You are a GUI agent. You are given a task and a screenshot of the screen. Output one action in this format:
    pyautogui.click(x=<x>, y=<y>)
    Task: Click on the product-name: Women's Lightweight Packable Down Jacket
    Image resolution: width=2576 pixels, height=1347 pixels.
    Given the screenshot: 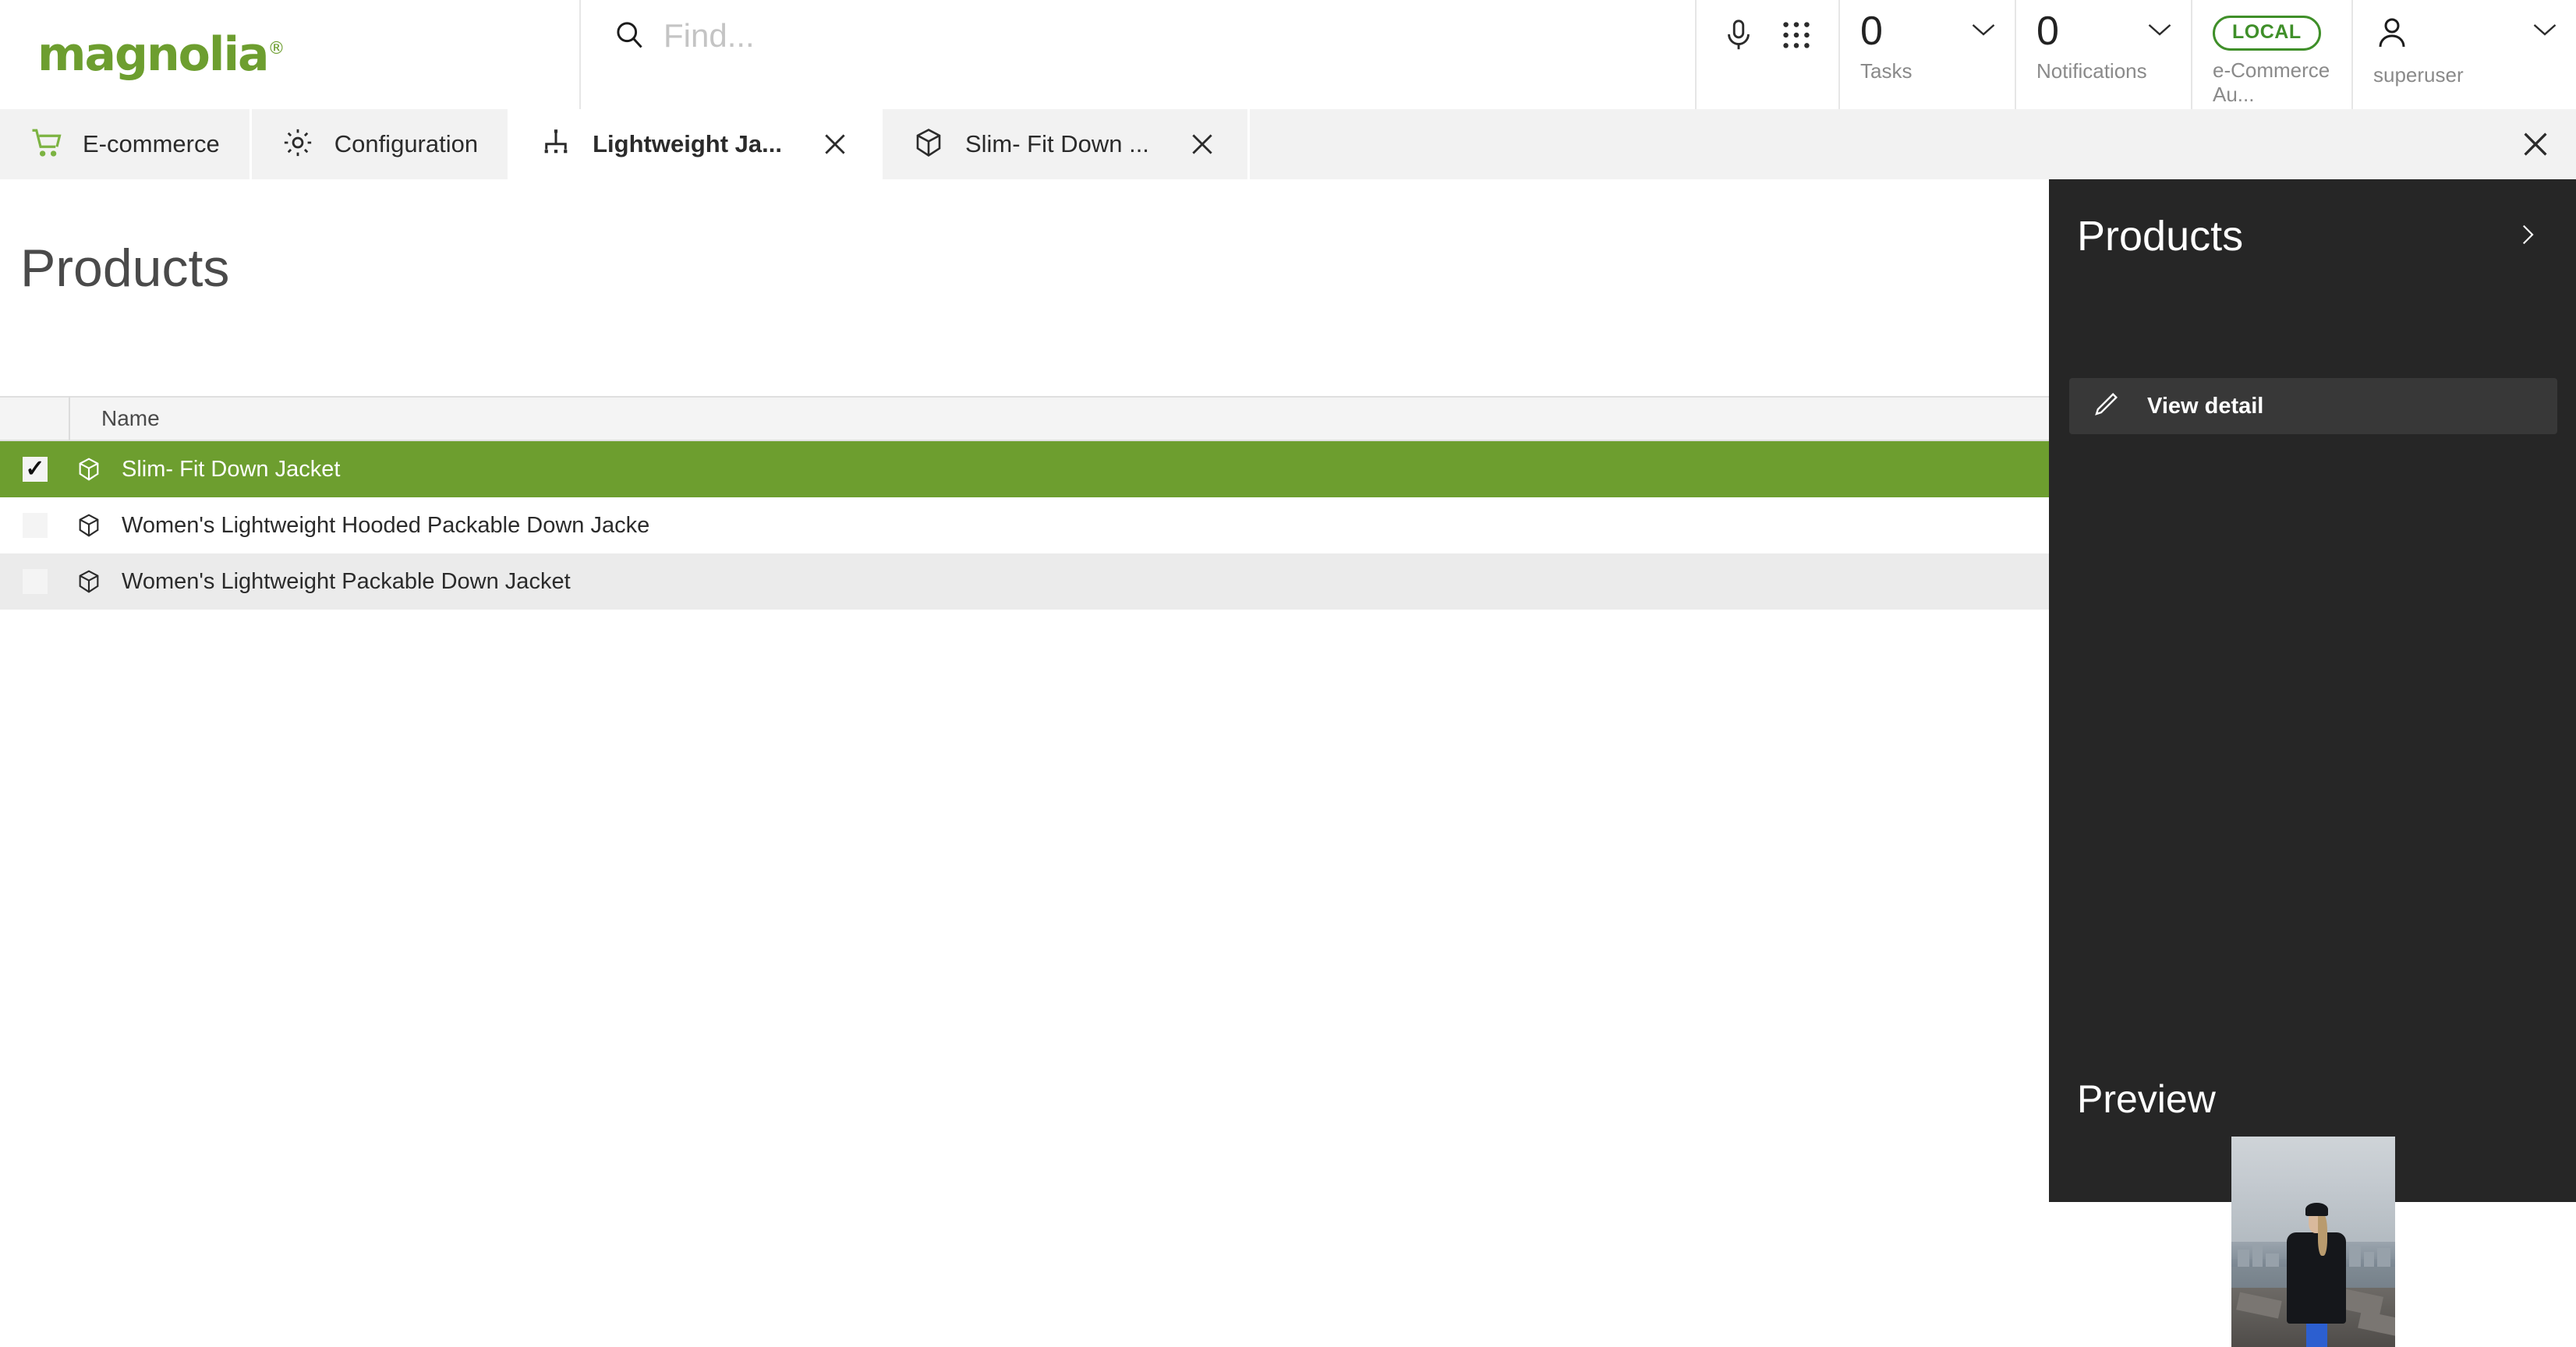 What is the action you would take?
    pyautogui.click(x=346, y=581)
    